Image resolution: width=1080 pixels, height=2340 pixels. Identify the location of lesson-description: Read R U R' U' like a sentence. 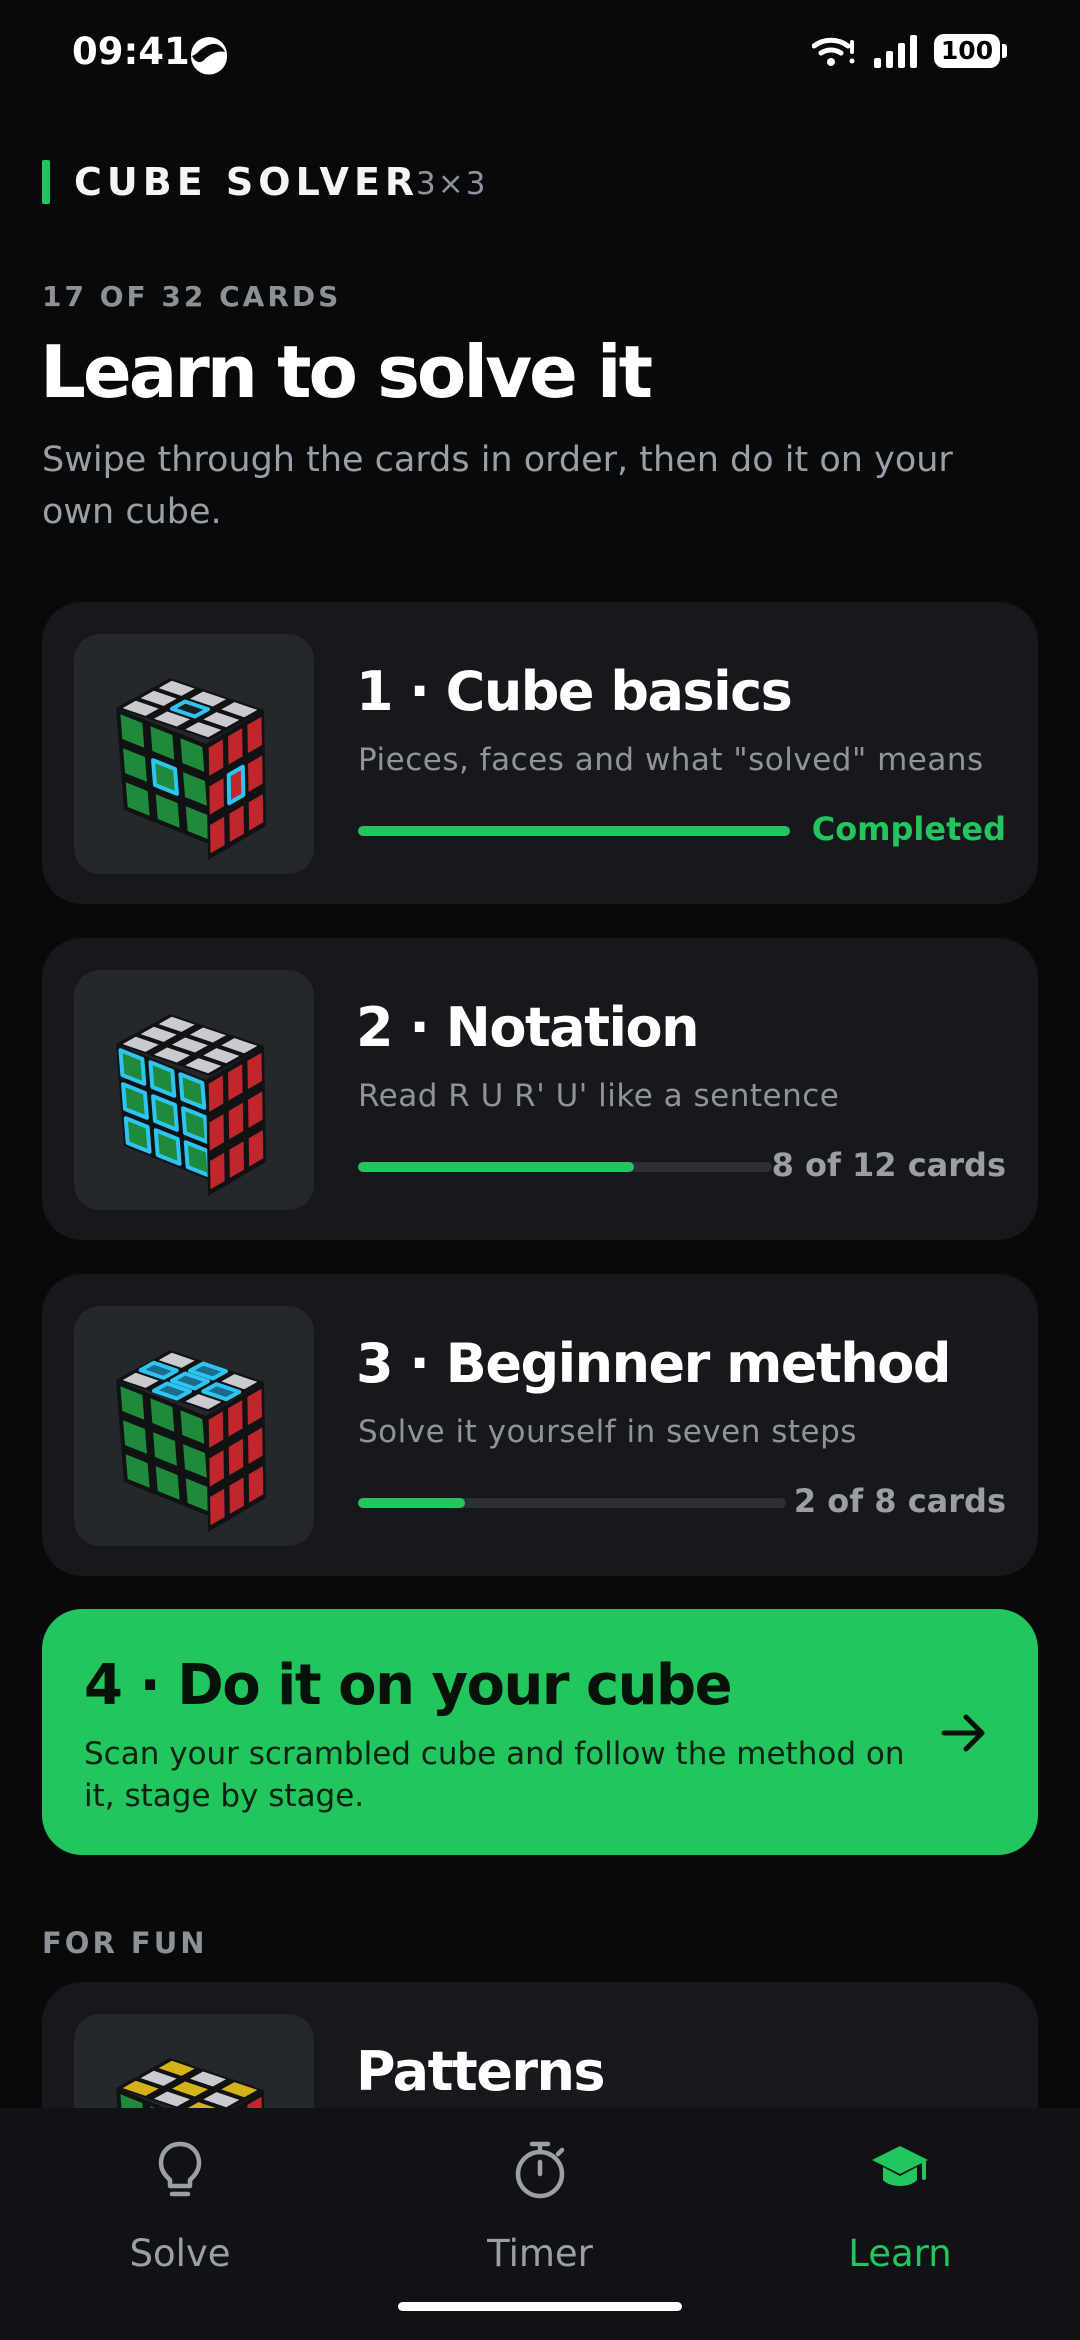
(599, 1096).